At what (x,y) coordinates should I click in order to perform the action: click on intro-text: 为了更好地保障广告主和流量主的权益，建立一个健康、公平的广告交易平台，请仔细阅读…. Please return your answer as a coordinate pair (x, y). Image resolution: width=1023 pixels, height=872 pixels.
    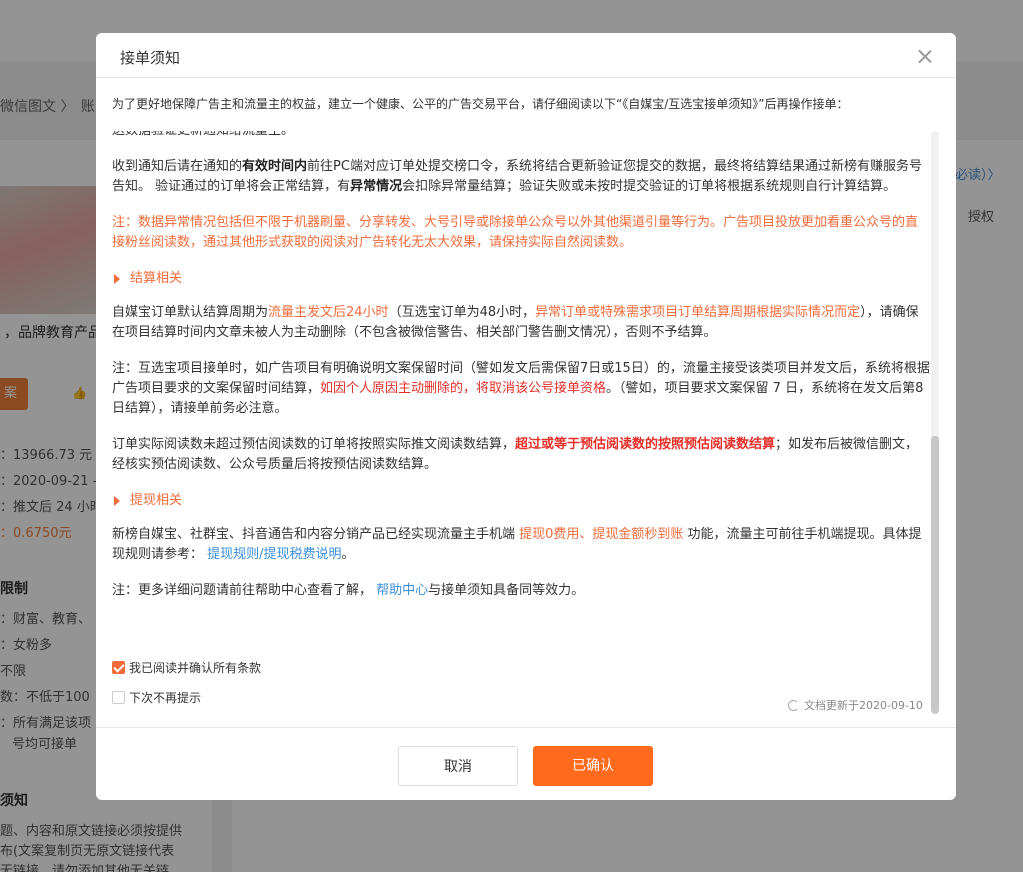
    Looking at the image, I should click on (480, 104).